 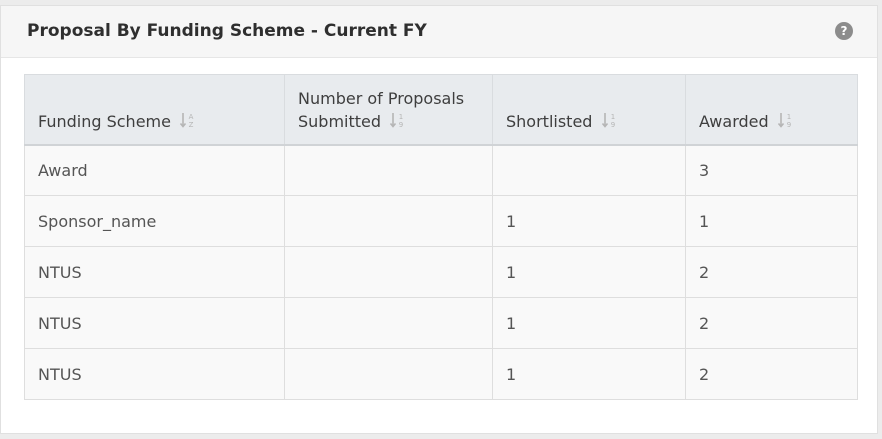 I want to click on table-cell-awarded: 3, so click(x=771, y=170).